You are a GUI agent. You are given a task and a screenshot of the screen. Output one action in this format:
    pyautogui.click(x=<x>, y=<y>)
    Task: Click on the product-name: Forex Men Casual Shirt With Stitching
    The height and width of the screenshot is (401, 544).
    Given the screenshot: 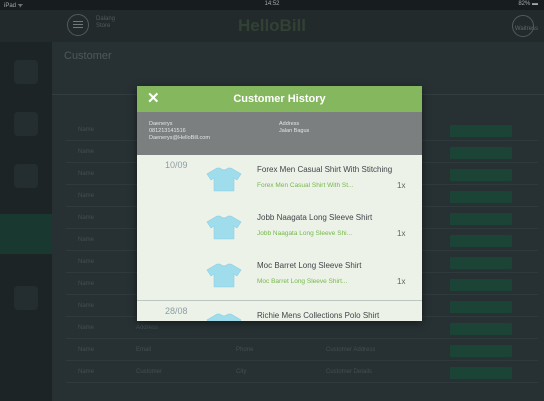 What is the action you would take?
    pyautogui.click(x=325, y=169)
    